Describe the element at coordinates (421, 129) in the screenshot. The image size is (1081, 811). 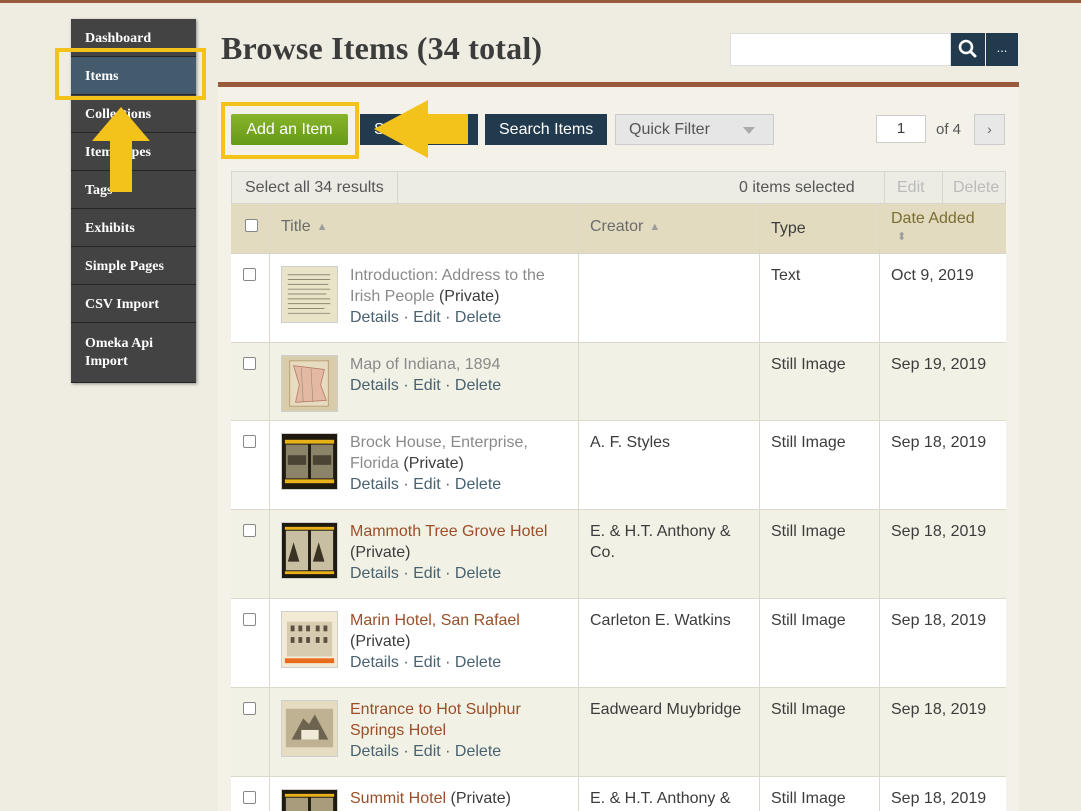
I see `left-arrow-icon` at that location.